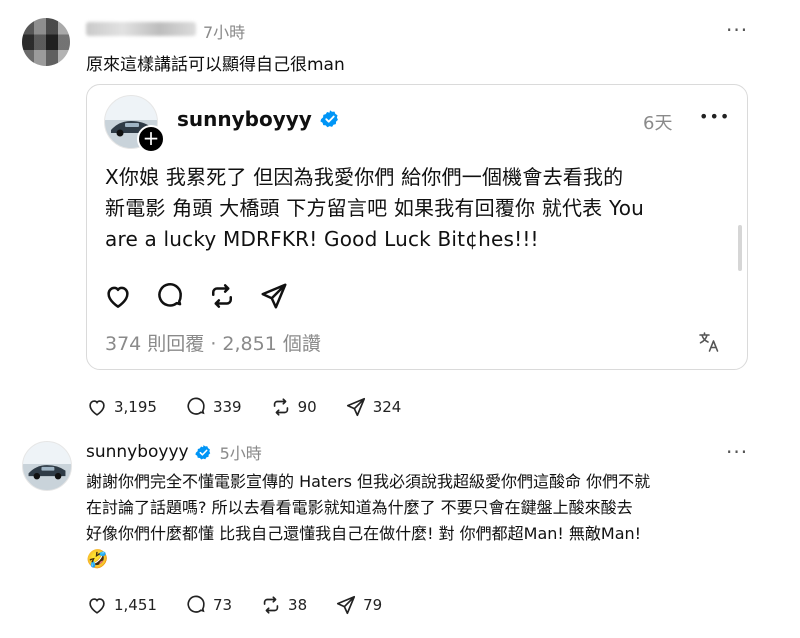  I want to click on comment-text: 原來這樣講話可以顯得自己很man, so click(215, 65).